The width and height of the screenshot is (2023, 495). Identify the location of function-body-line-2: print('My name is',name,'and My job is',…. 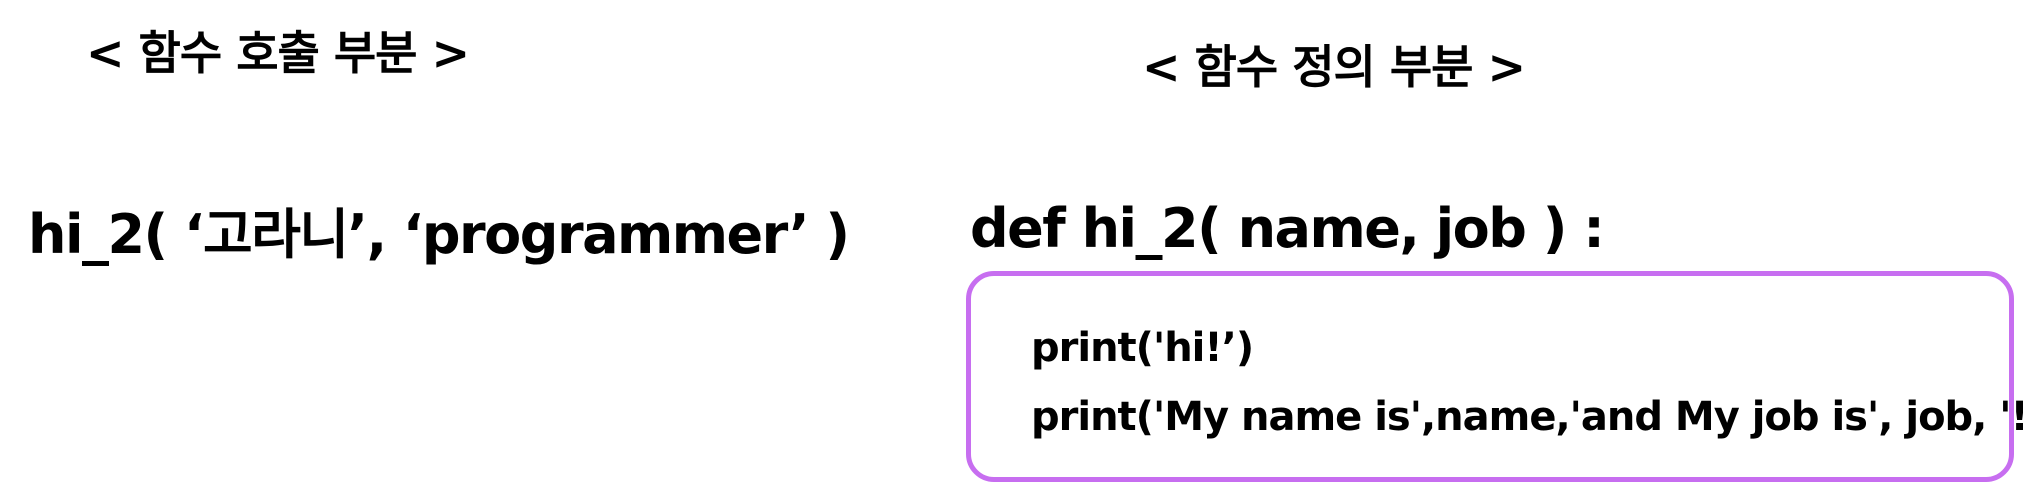
(1527, 417).